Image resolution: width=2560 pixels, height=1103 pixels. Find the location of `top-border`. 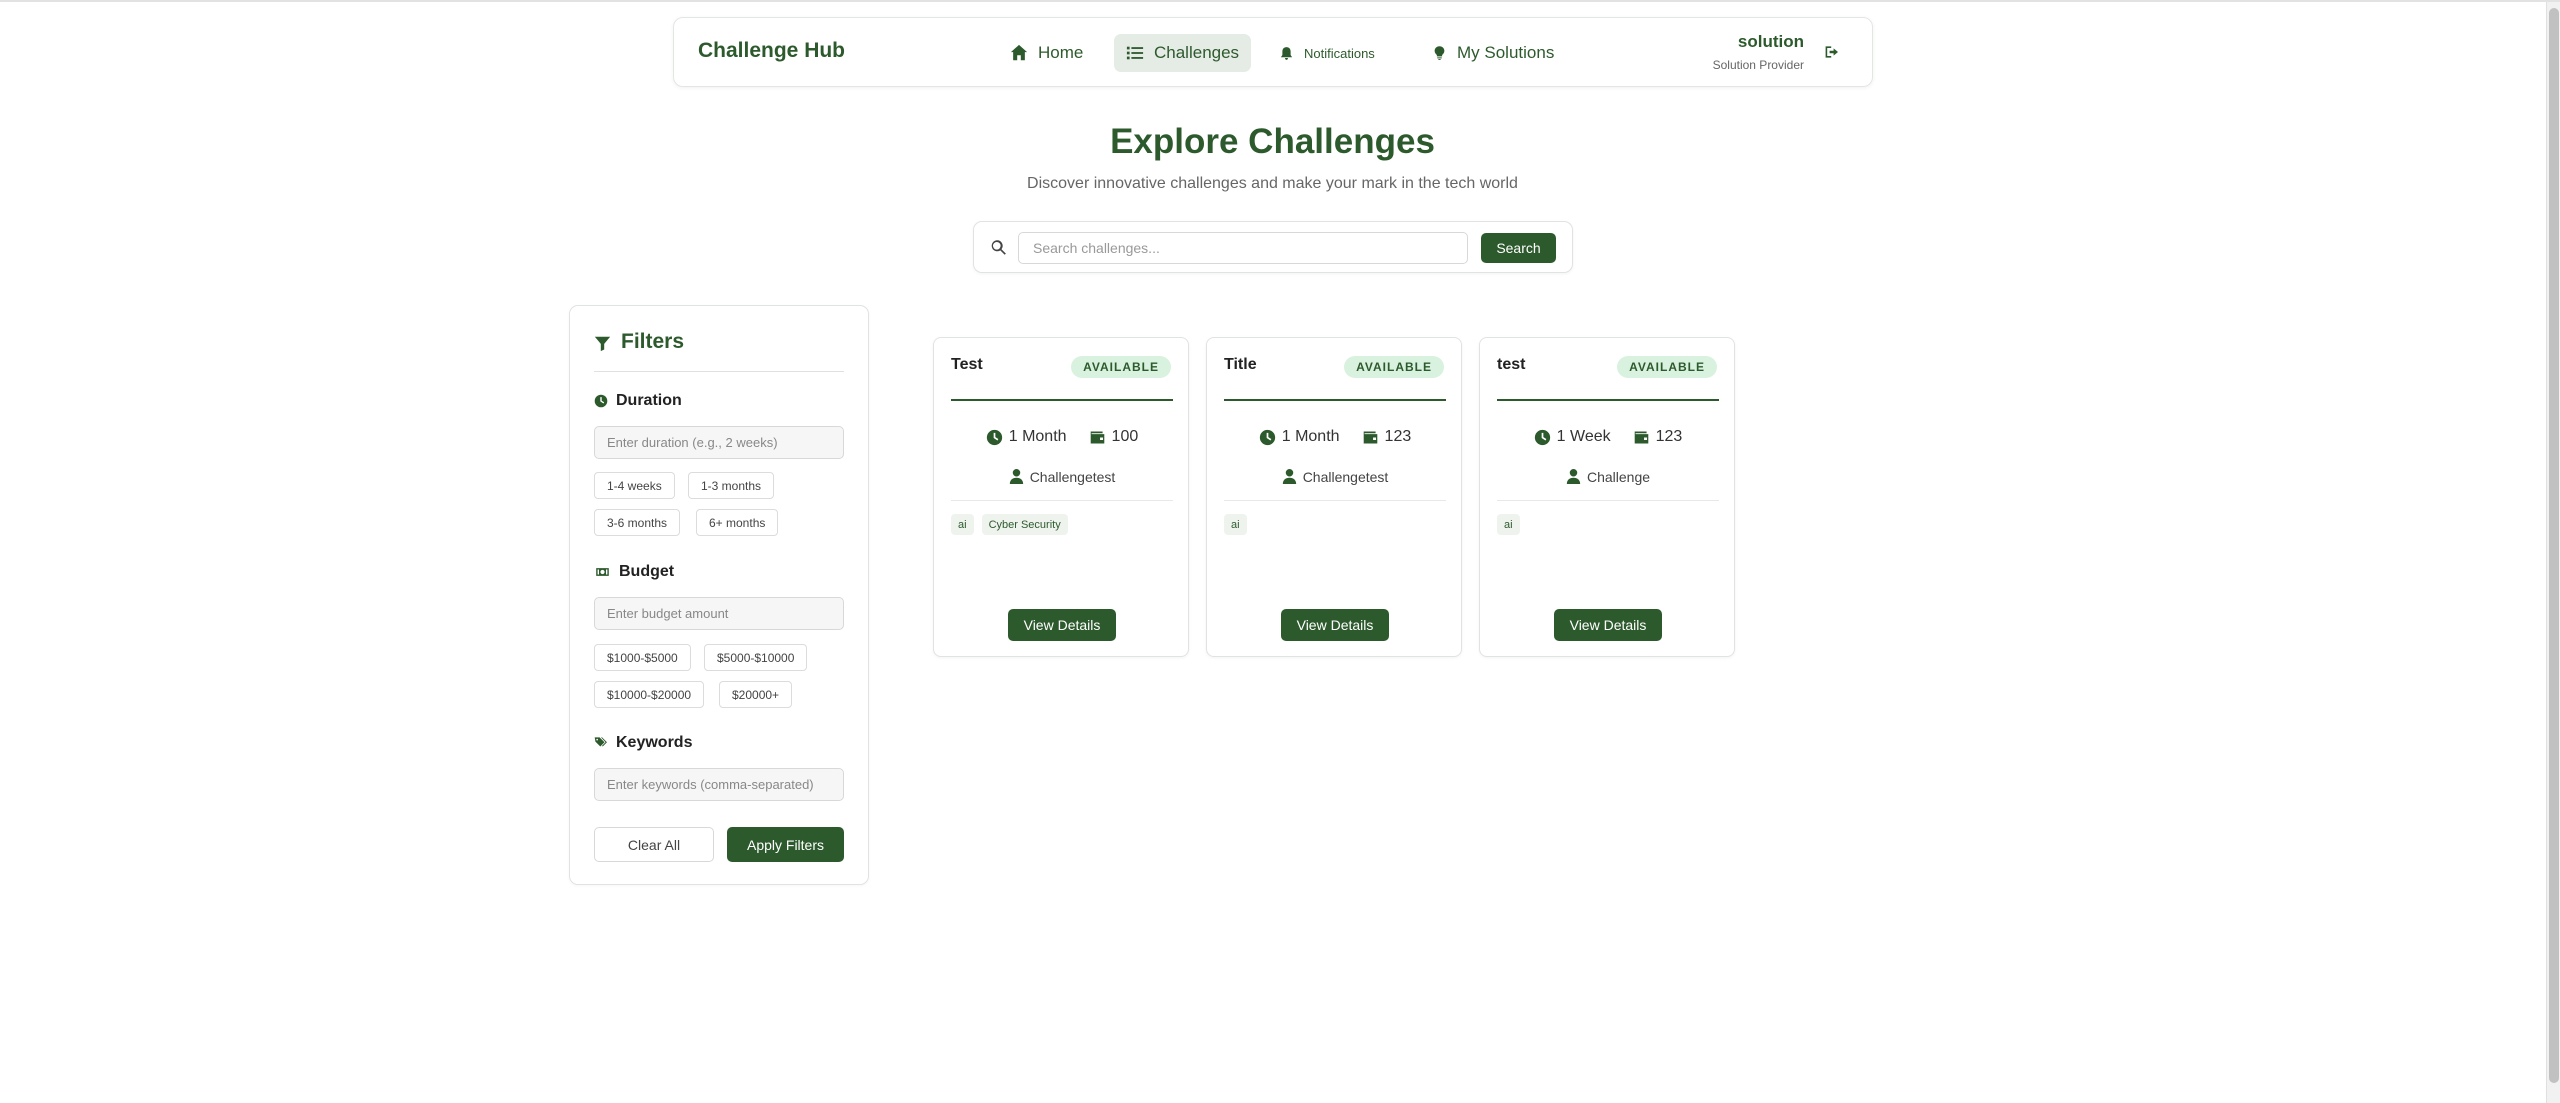

top-border is located at coordinates (1280, 1).